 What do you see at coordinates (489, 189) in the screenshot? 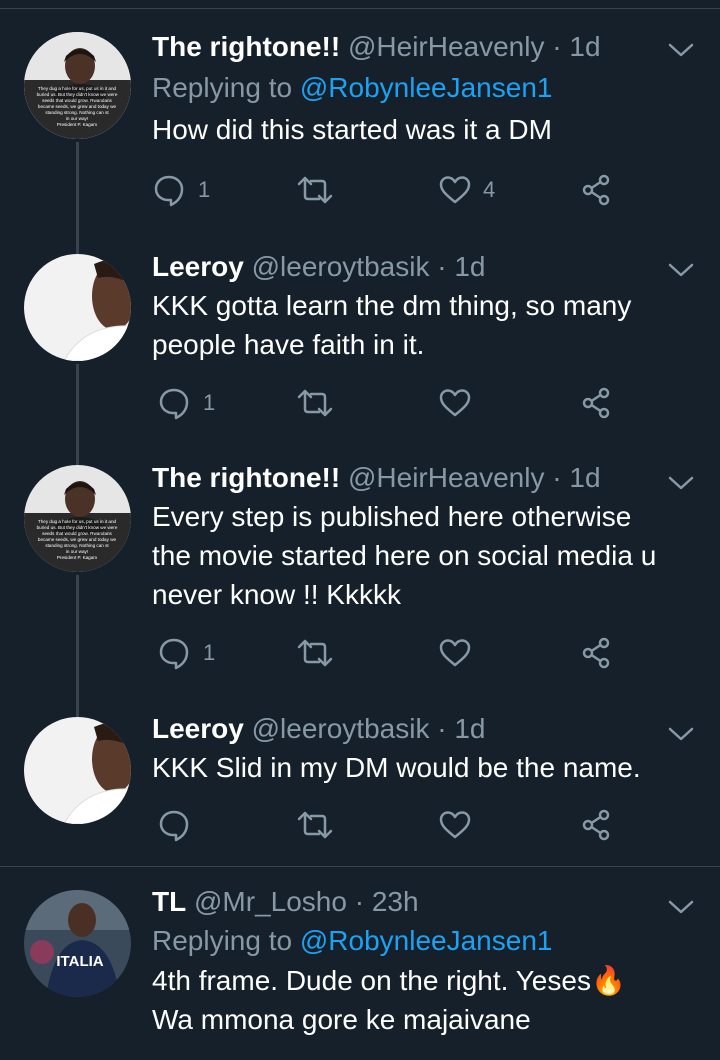
I see `like-count: 4` at bounding box center [489, 189].